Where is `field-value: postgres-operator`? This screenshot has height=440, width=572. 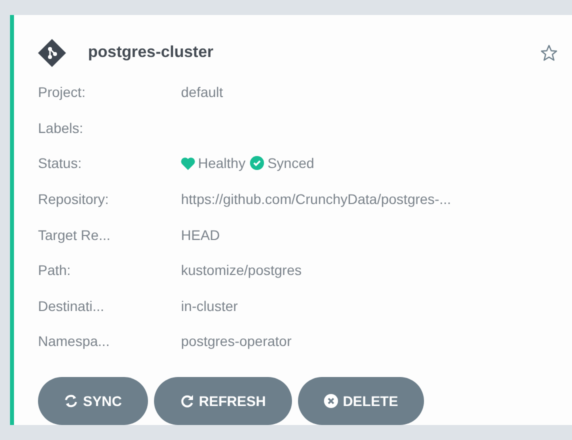
field-value: postgres-operator is located at coordinates (236, 341).